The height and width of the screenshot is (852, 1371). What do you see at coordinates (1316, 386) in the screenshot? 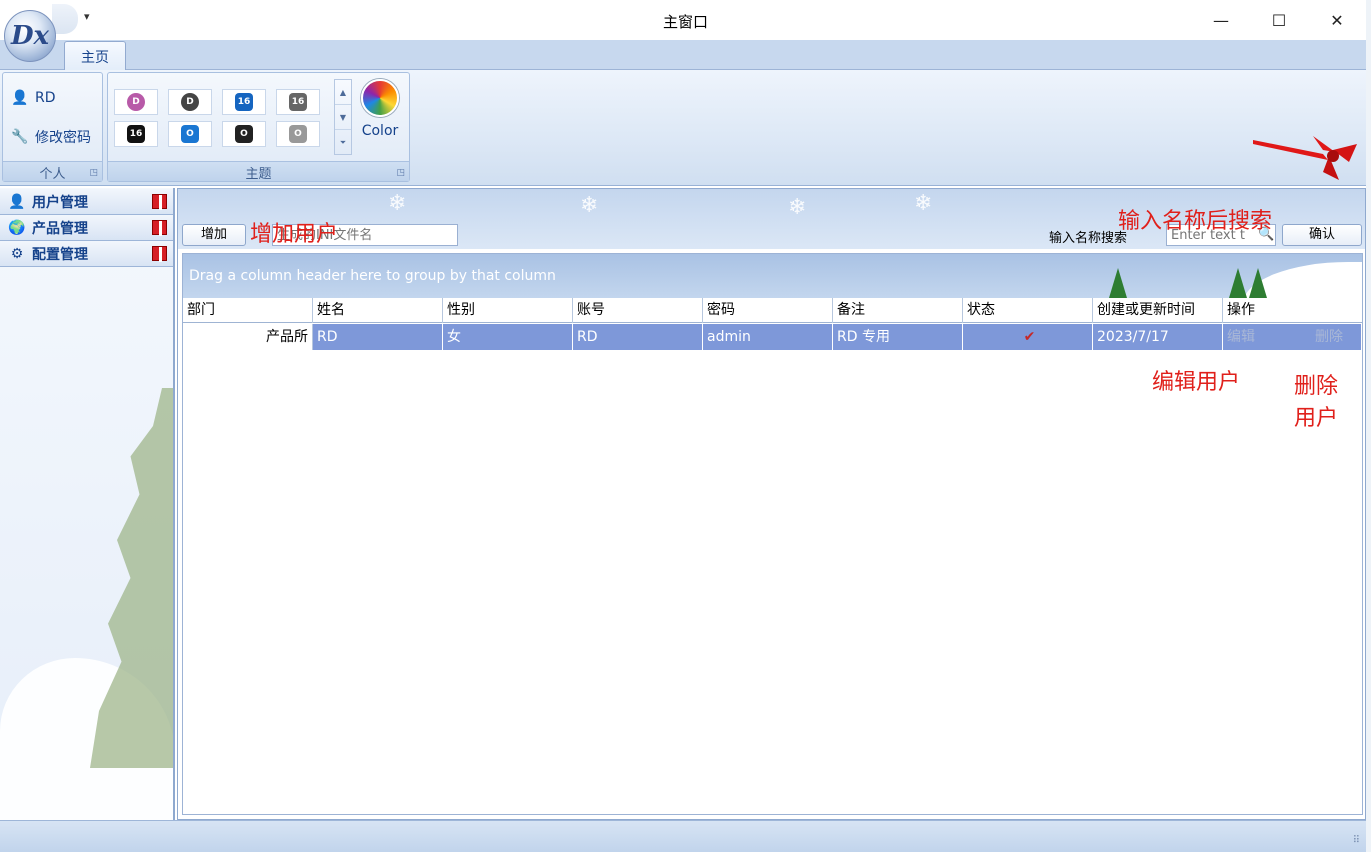
I see `annotation-delete-user-line1: 删除` at bounding box center [1316, 386].